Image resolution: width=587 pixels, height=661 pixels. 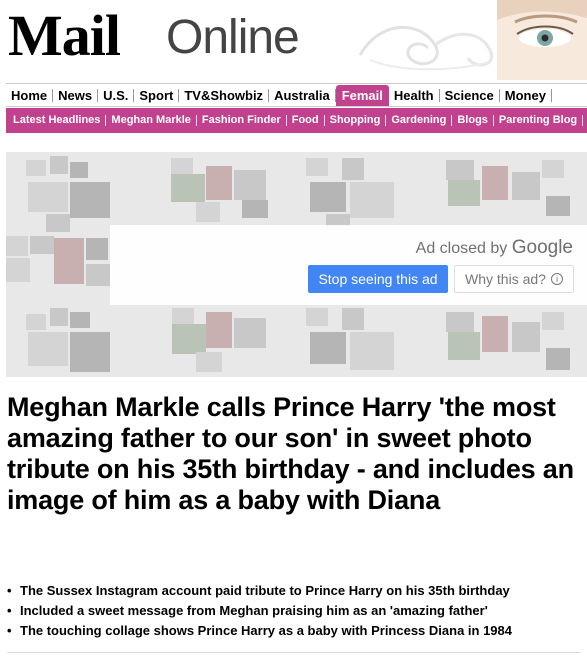 I want to click on femail-model-face-image, so click(x=542, y=40).